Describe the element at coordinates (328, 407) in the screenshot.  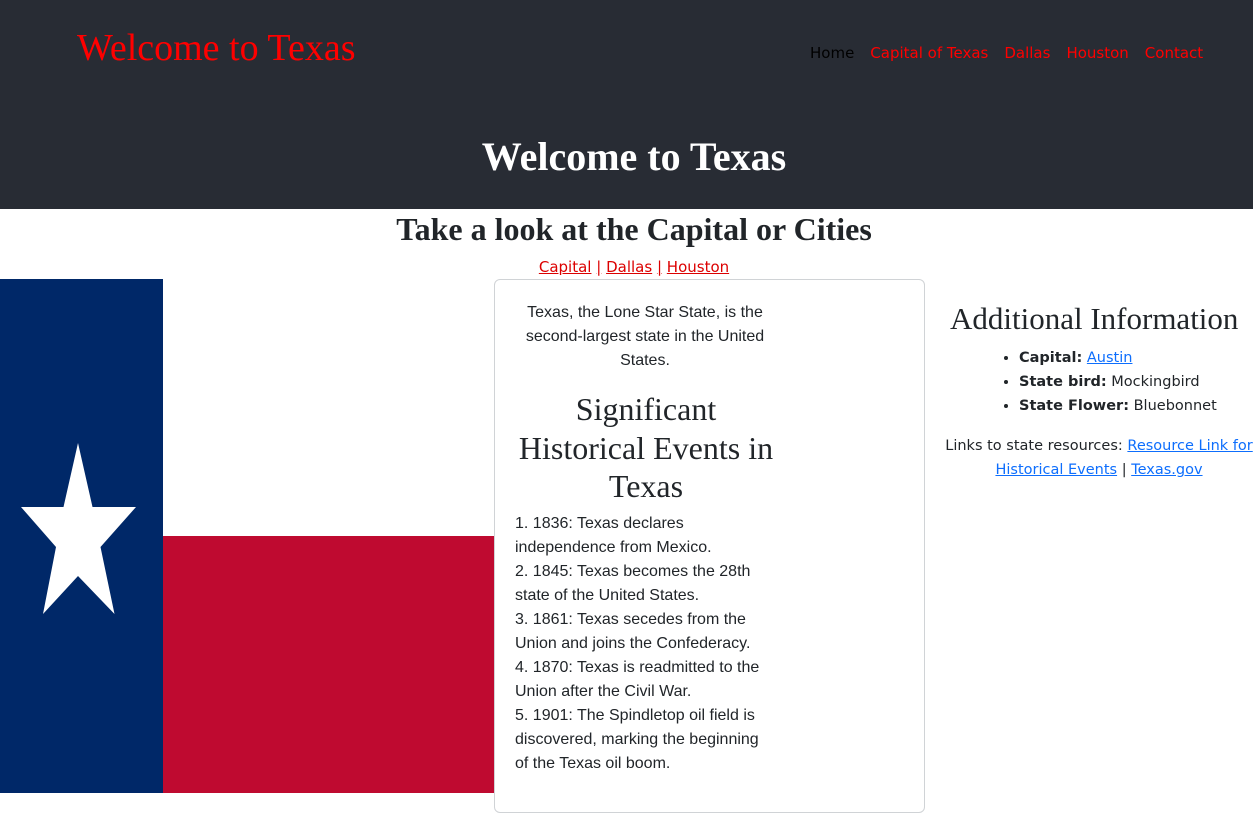
I see `flag-white-stripe` at that location.